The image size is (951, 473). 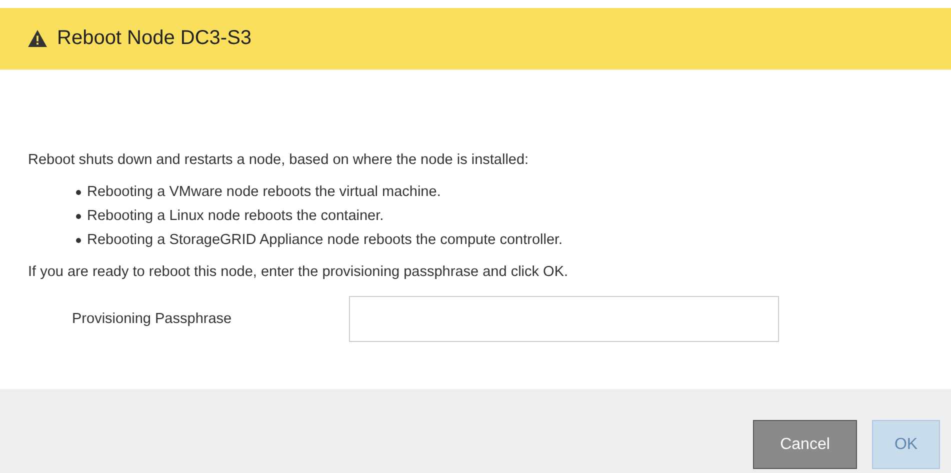 I want to click on passphrase-field, so click(x=564, y=319).